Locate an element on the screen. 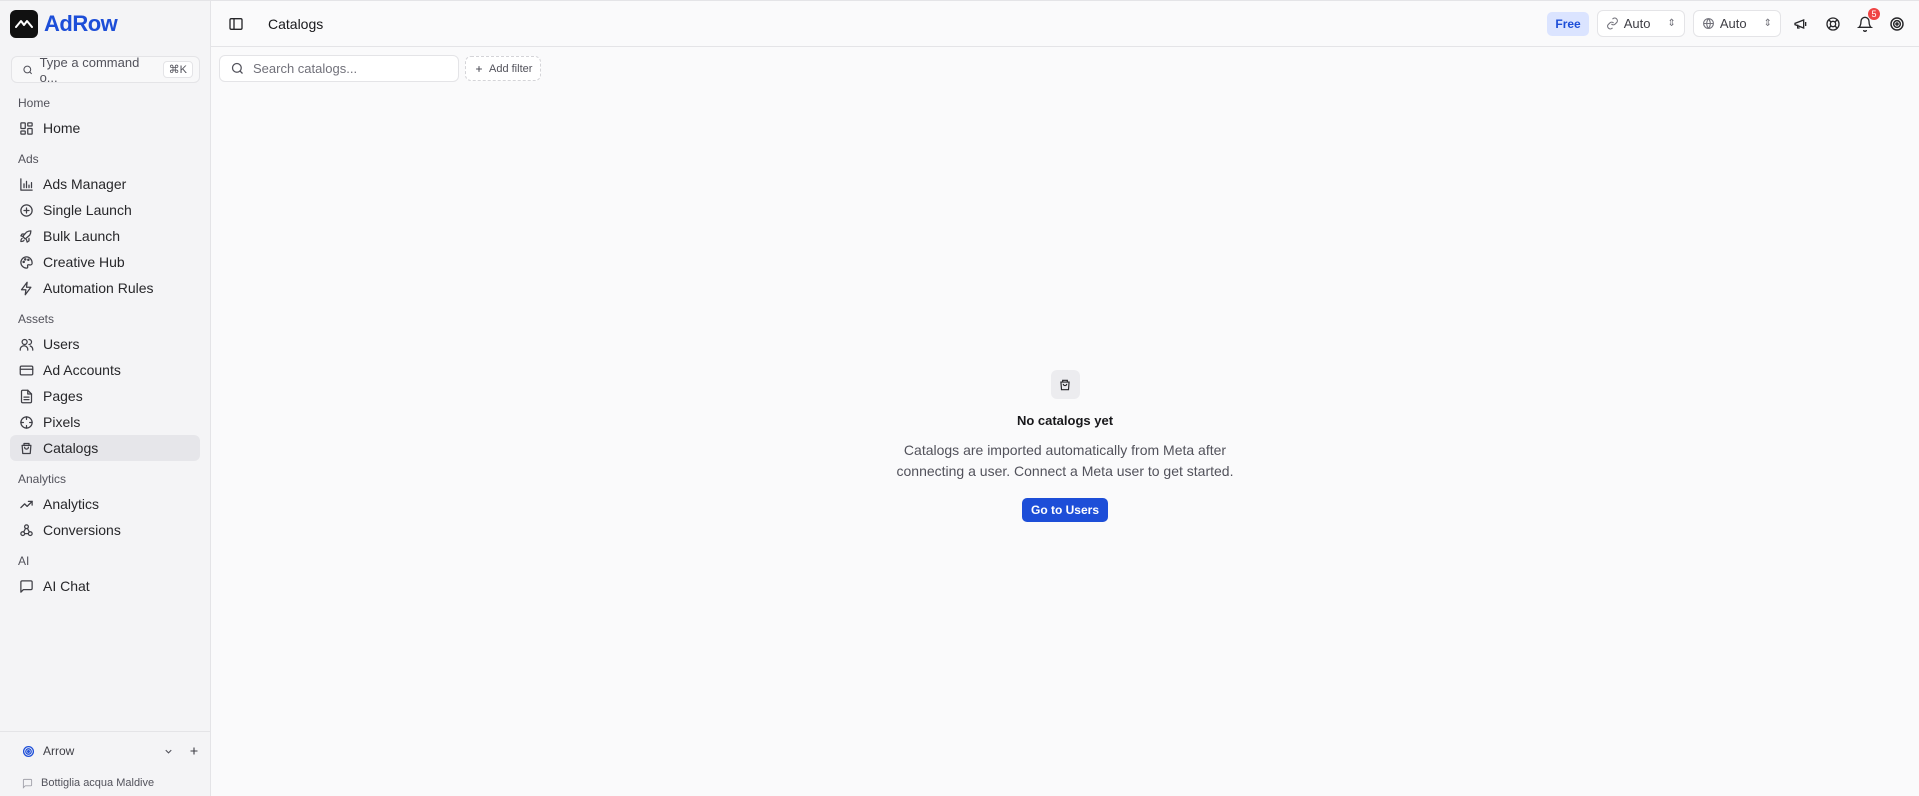 The width and height of the screenshot is (1919, 796). sidebar-item-creative-hub: Creative Hub is located at coordinates (105, 262).